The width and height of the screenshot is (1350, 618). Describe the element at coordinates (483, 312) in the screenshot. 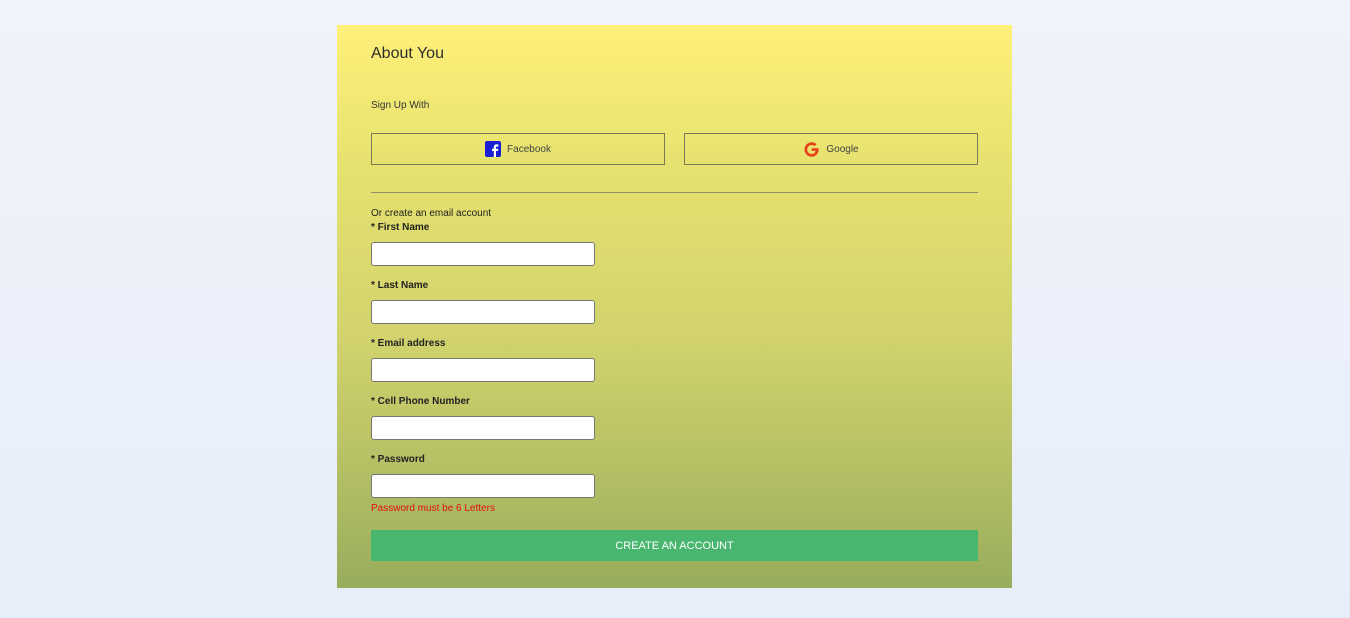

I see `last-name-input` at that location.